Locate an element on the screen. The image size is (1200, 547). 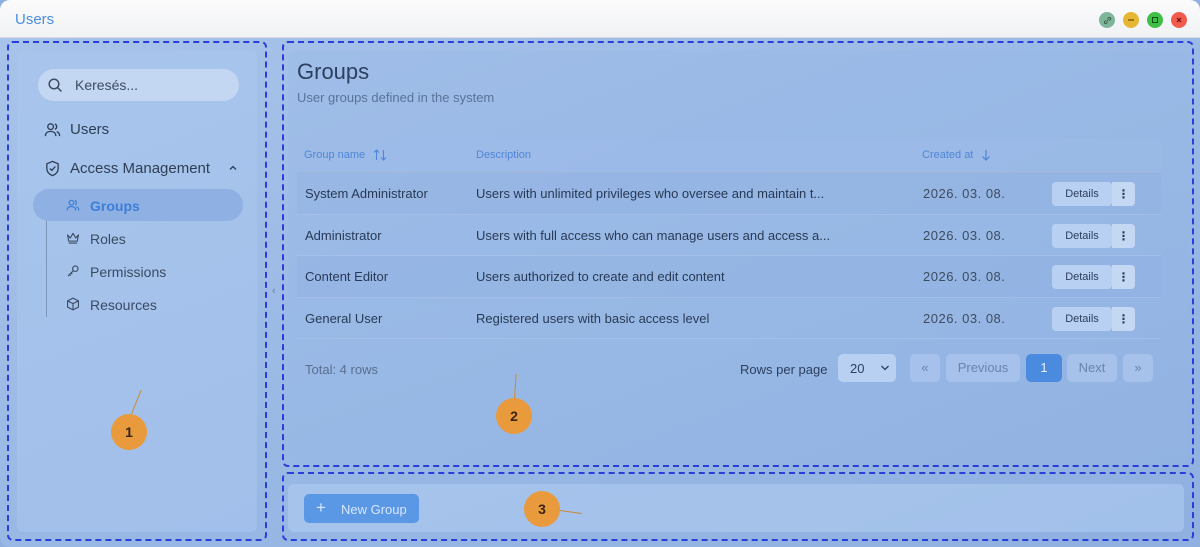
window-title: Users is located at coordinates (35, 19).